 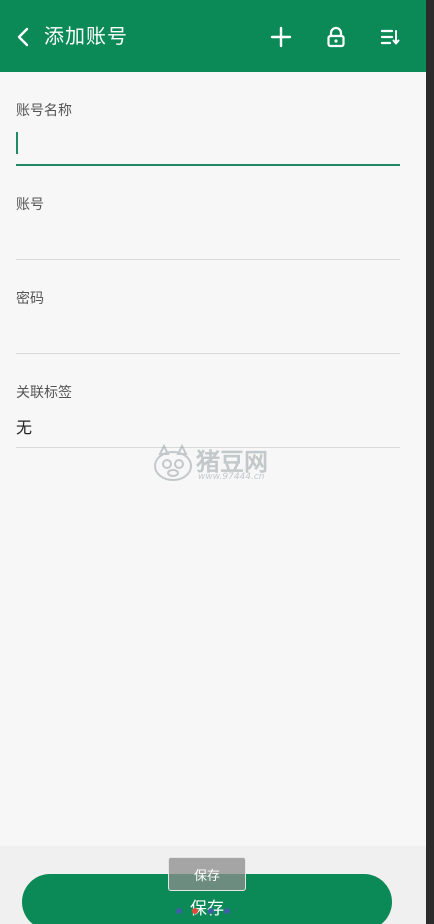 What do you see at coordinates (207, 874) in the screenshot?
I see `save-tooltip: 保存` at bounding box center [207, 874].